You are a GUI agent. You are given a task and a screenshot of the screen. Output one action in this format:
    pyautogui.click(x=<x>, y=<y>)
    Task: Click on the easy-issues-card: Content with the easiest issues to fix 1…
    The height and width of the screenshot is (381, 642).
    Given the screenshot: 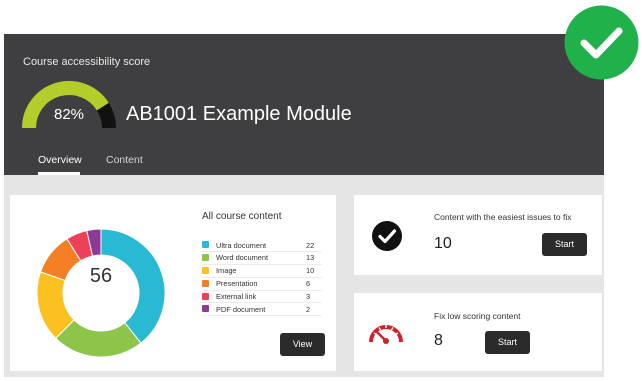 What is the action you would take?
    pyautogui.click(x=478, y=235)
    